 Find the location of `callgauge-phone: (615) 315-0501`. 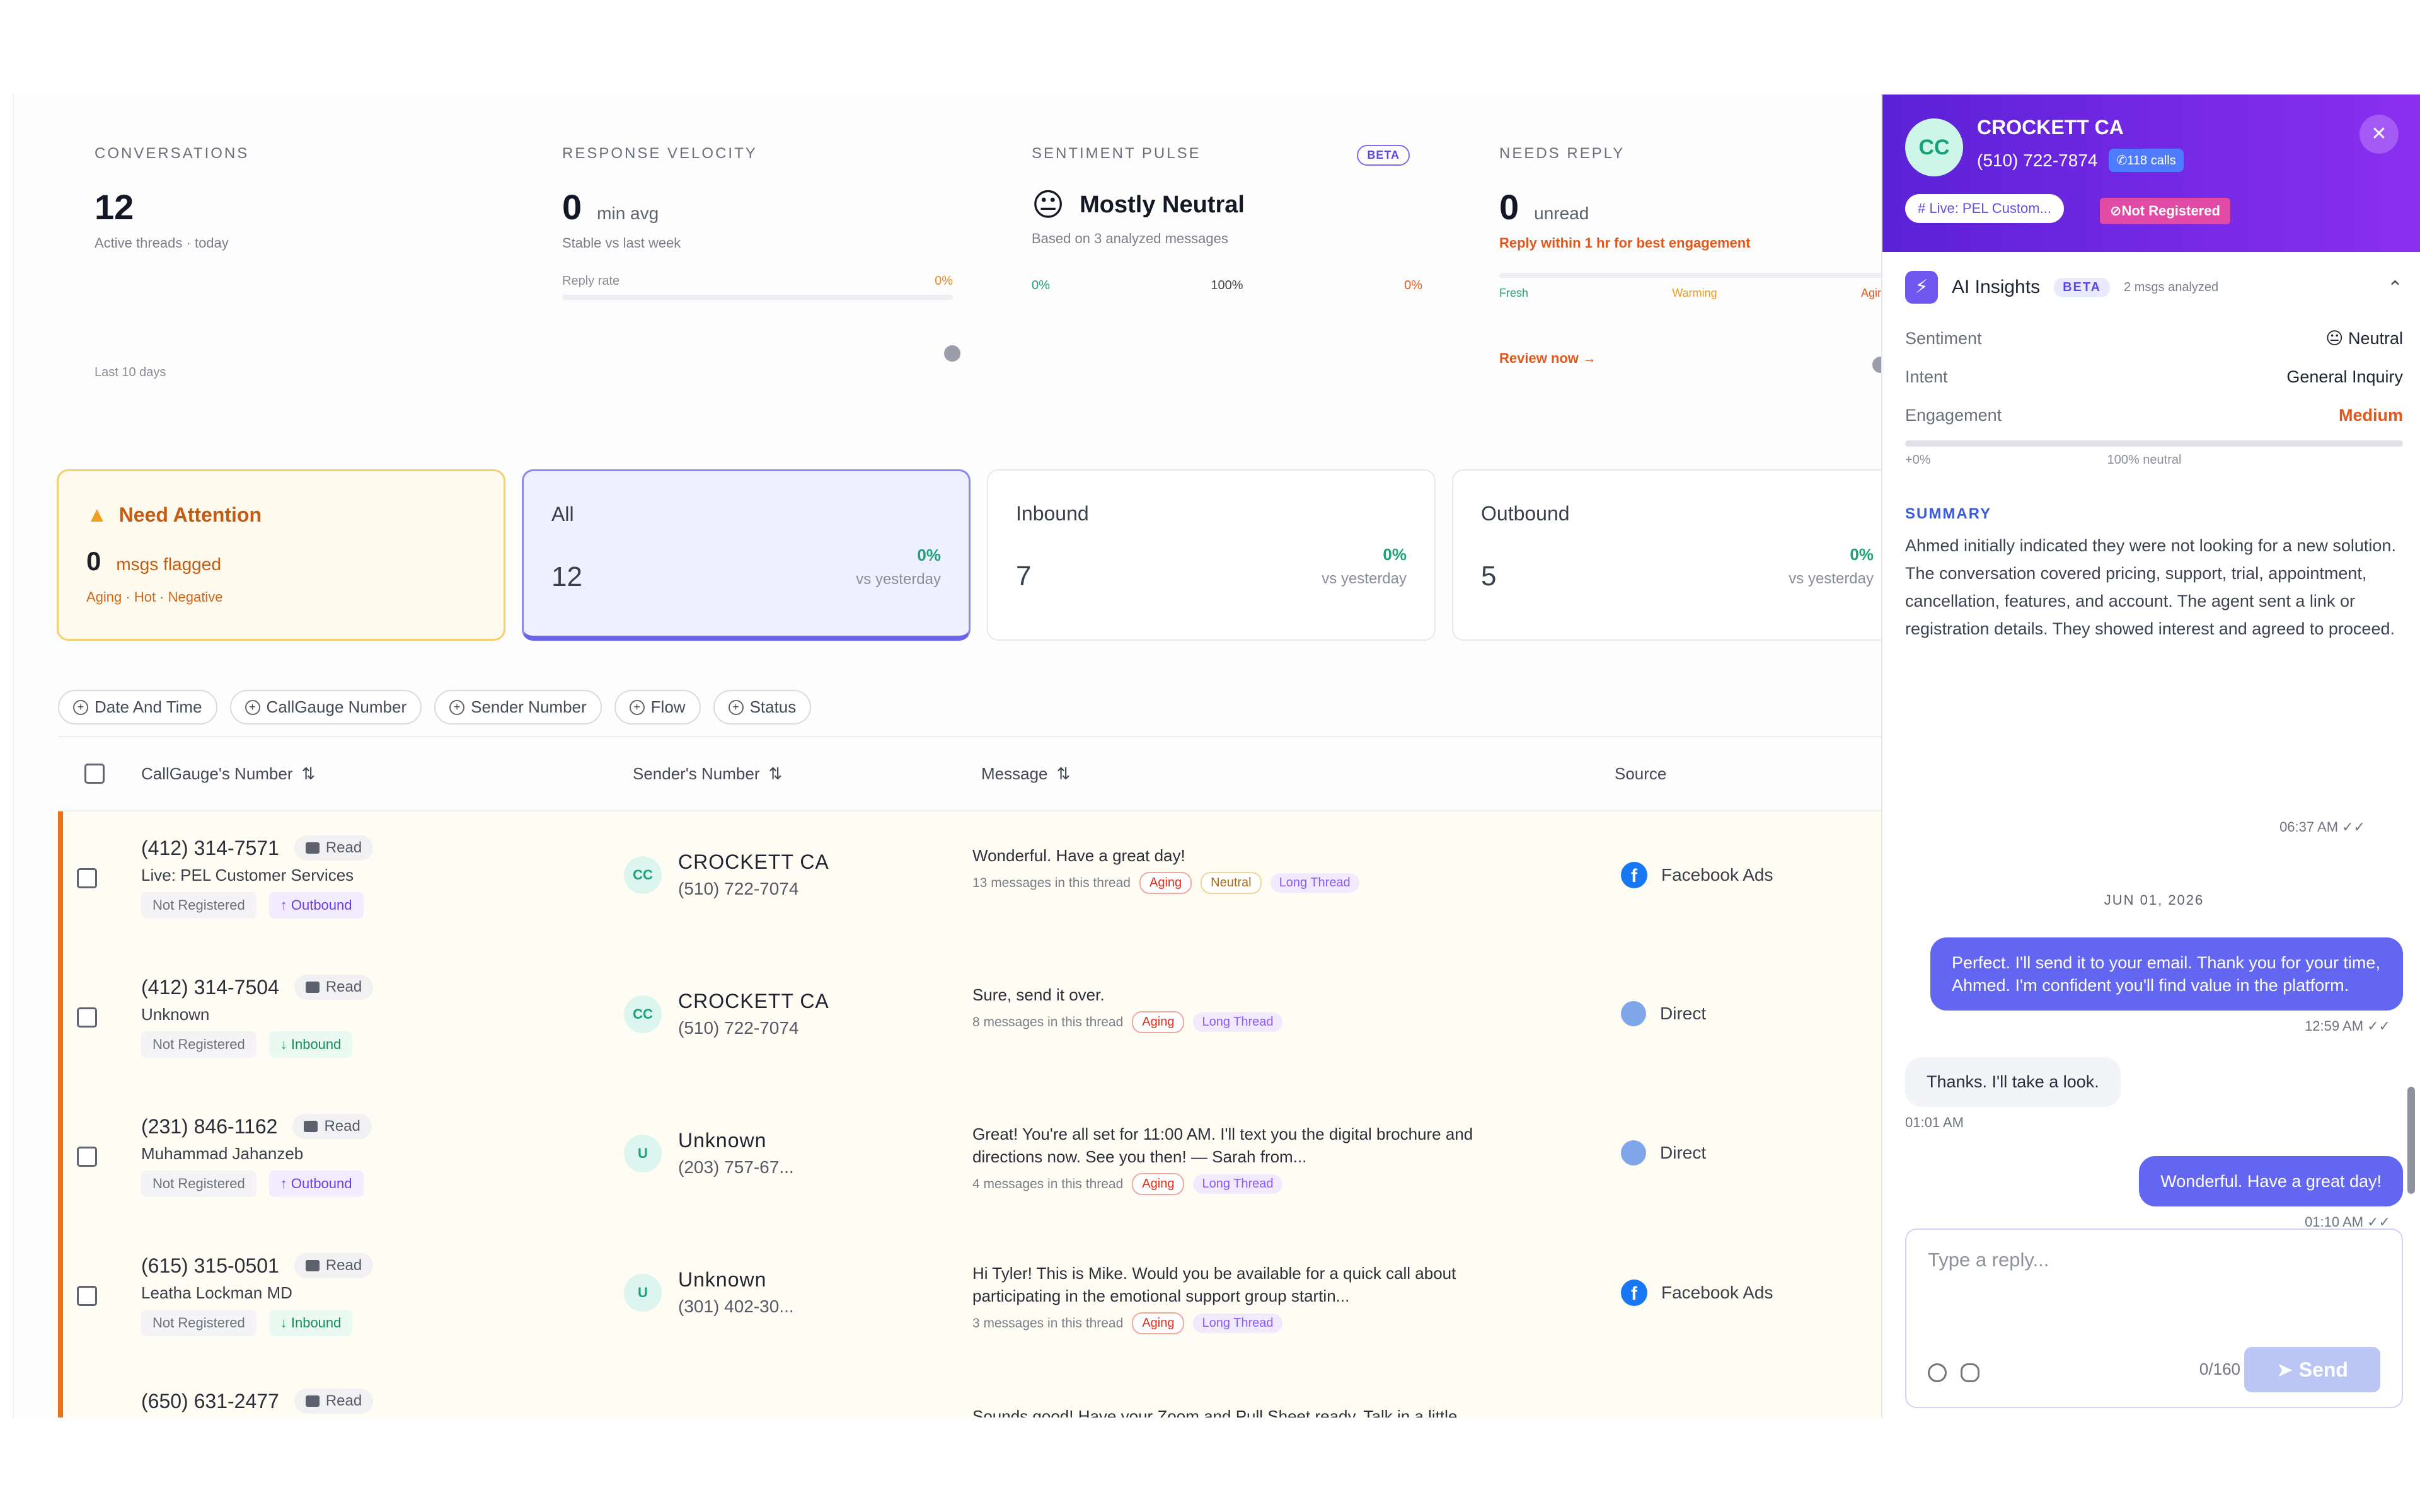

callgauge-phone: (615) 315-0501 is located at coordinates (210, 1265).